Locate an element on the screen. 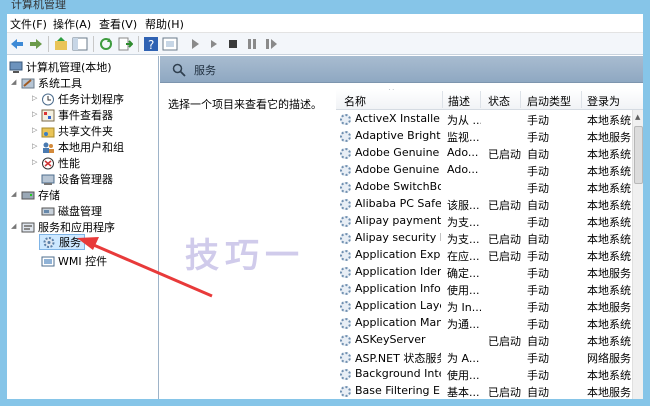 This screenshot has width=650, height=406. menu-file: 文件(F) is located at coordinates (28, 24).